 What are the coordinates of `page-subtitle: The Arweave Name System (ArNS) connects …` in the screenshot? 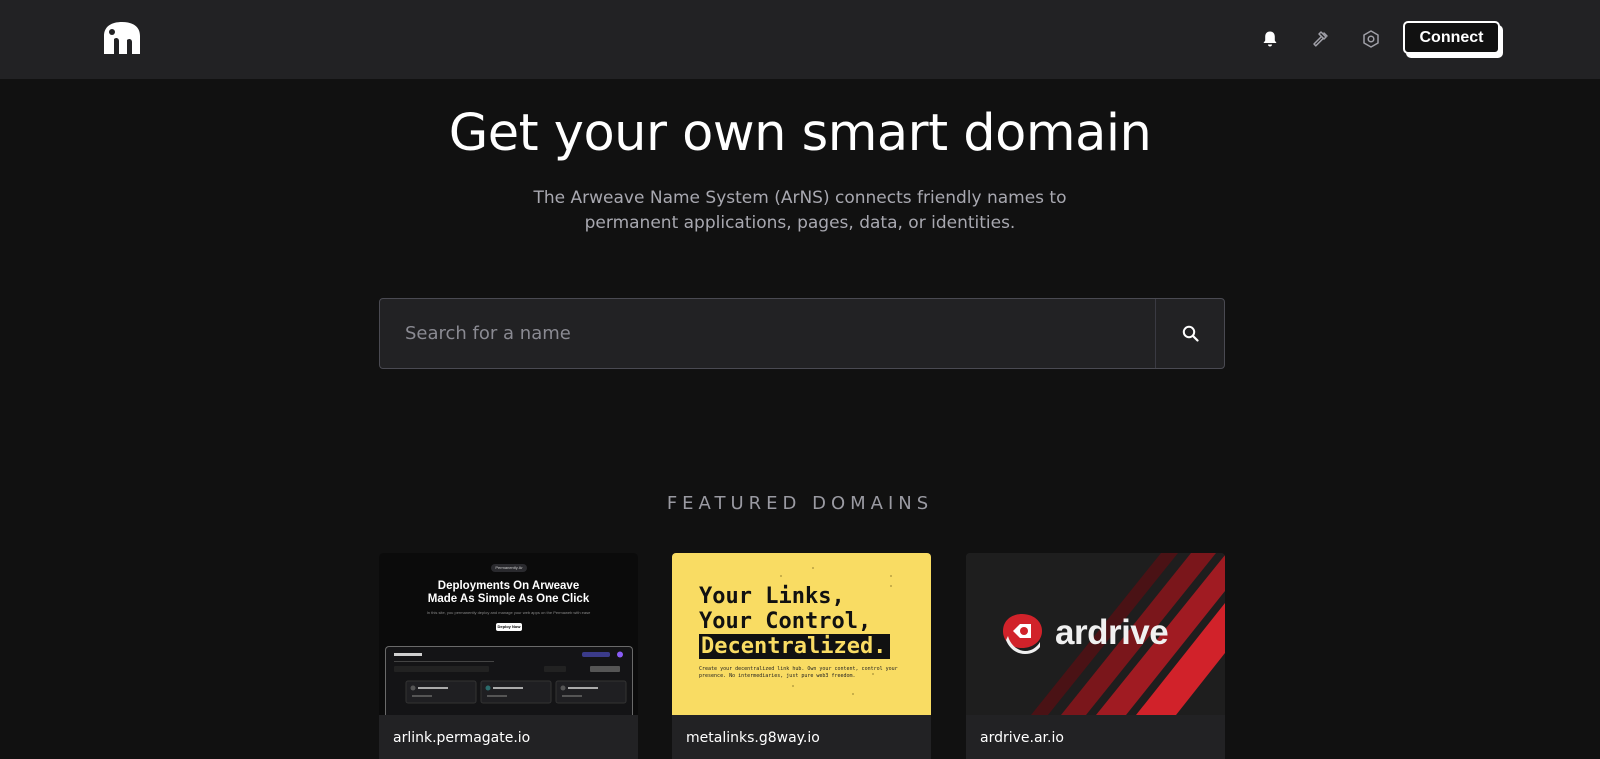 It's located at (800, 211).